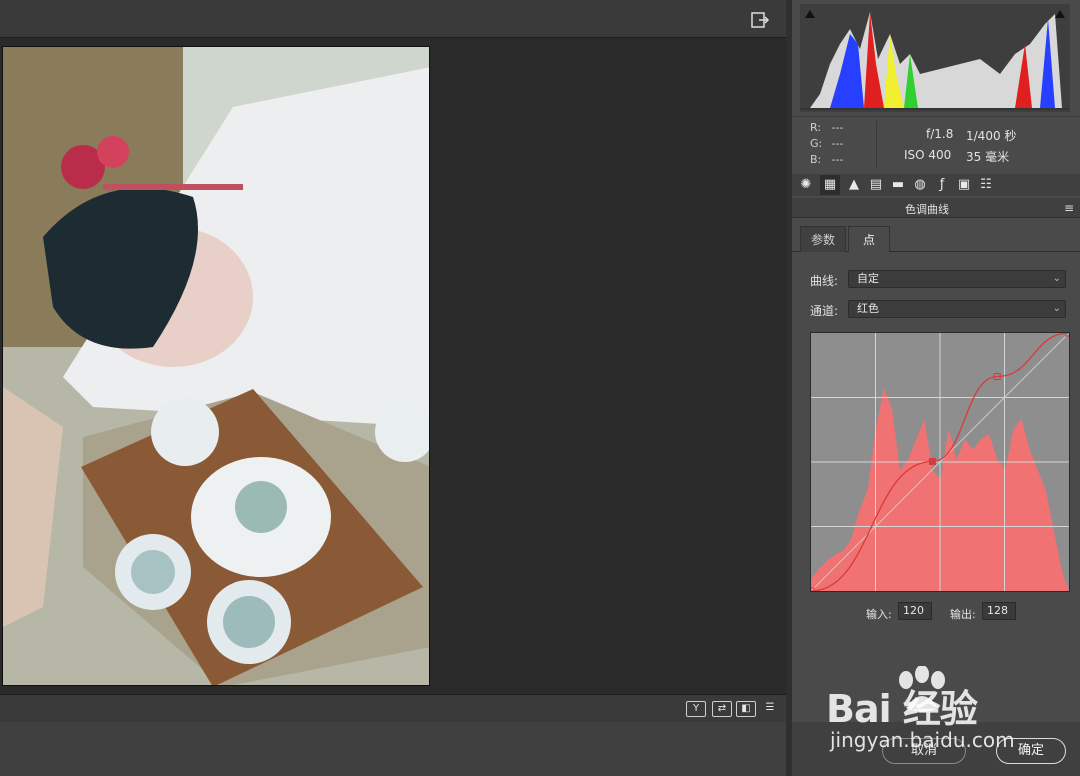 The width and height of the screenshot is (1080, 776). Describe the element at coordinates (920, 185) in the screenshot. I see `lens-panel-icon: ◍` at that location.